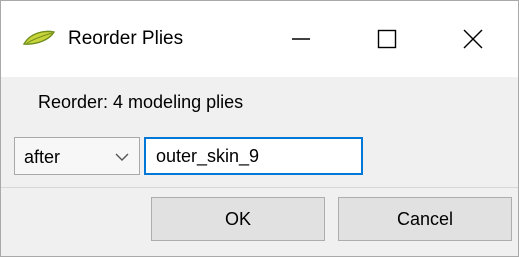  I want to click on close-icon, so click(473, 39).